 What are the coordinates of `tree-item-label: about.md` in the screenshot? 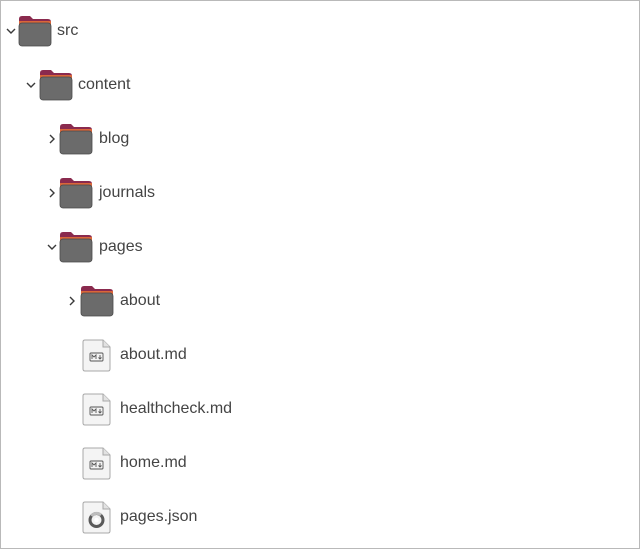 It's located at (153, 354).